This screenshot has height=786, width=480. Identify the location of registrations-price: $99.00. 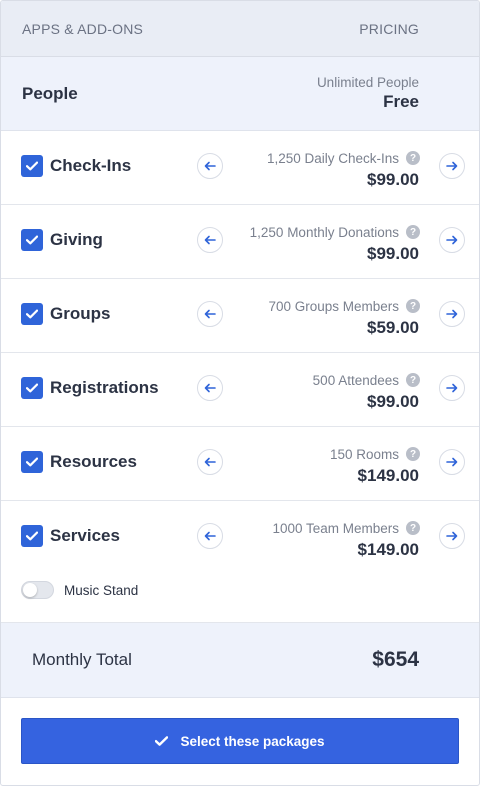
(393, 401).